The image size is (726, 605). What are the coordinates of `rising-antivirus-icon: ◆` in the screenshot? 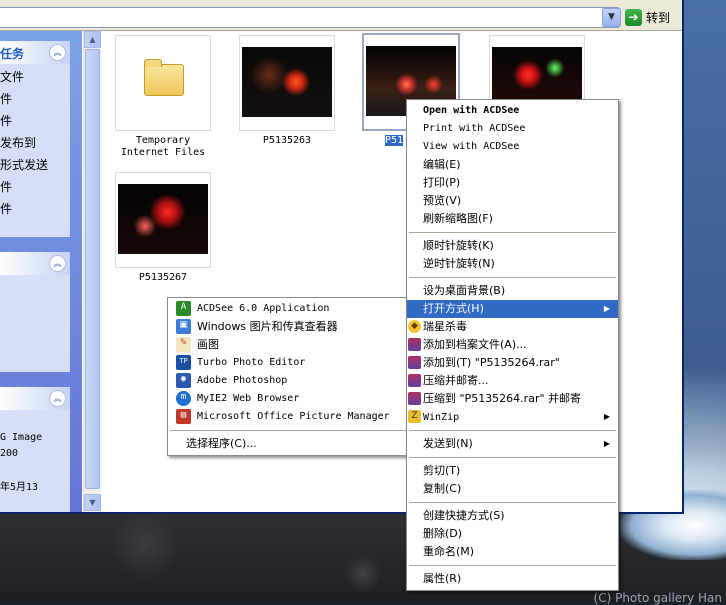 It's located at (414, 326).